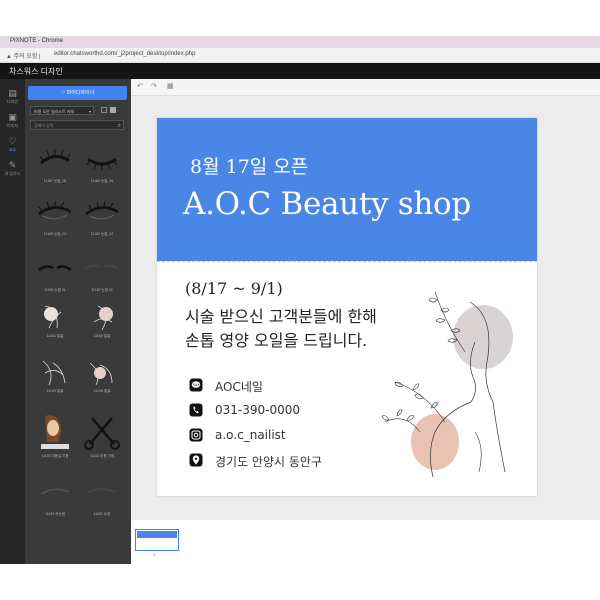 The width and height of the screenshot is (600, 600). What do you see at coordinates (365, 542) in the screenshot?
I see `page-strip` at bounding box center [365, 542].